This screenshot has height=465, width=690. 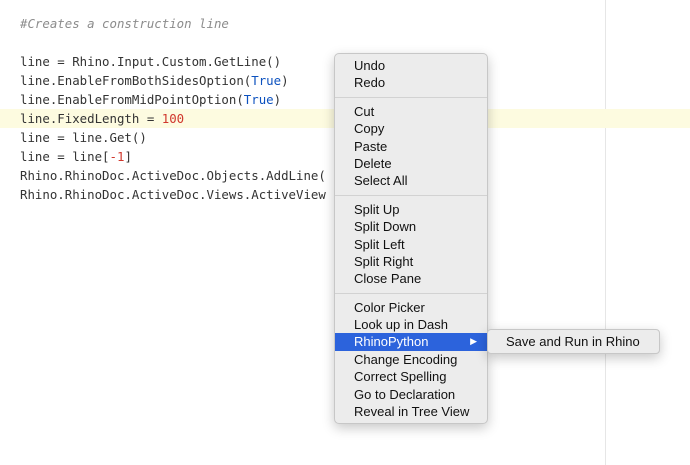 What do you see at coordinates (381, 181) in the screenshot?
I see `menu-item-label: Select All` at bounding box center [381, 181].